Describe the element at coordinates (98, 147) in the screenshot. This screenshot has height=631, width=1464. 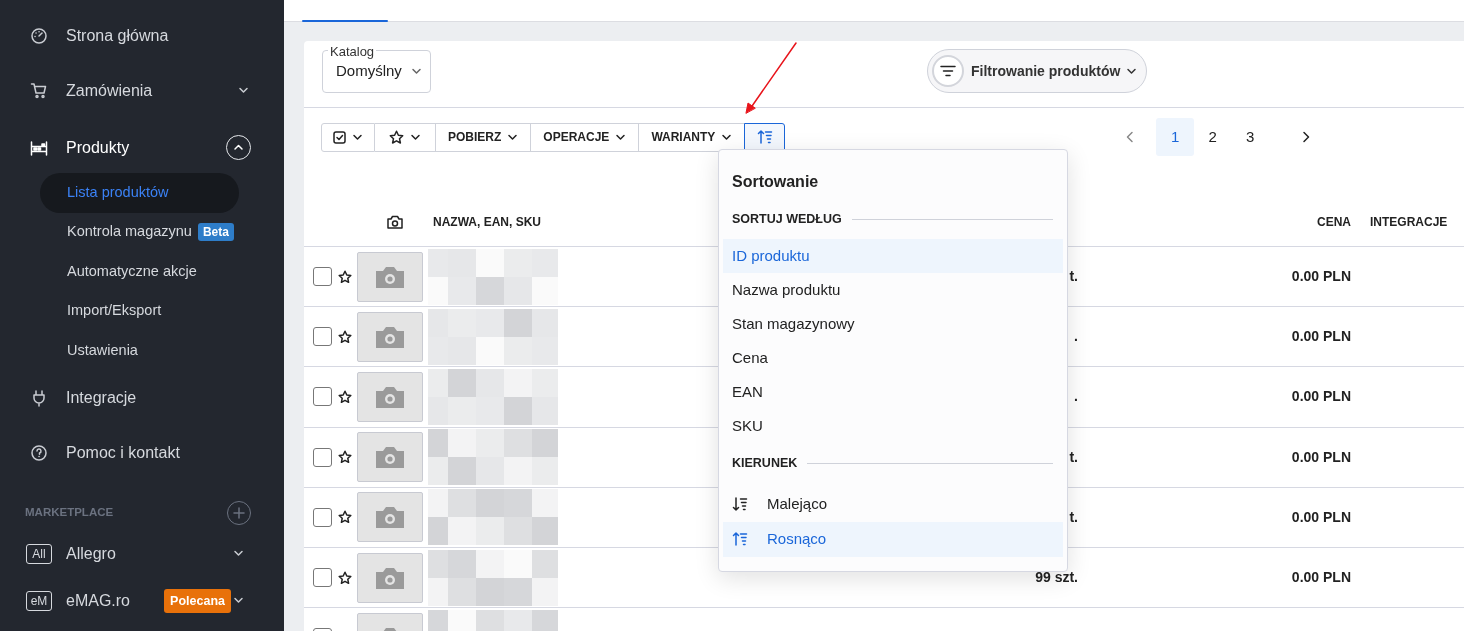
I see `nav-item: Produkty` at that location.